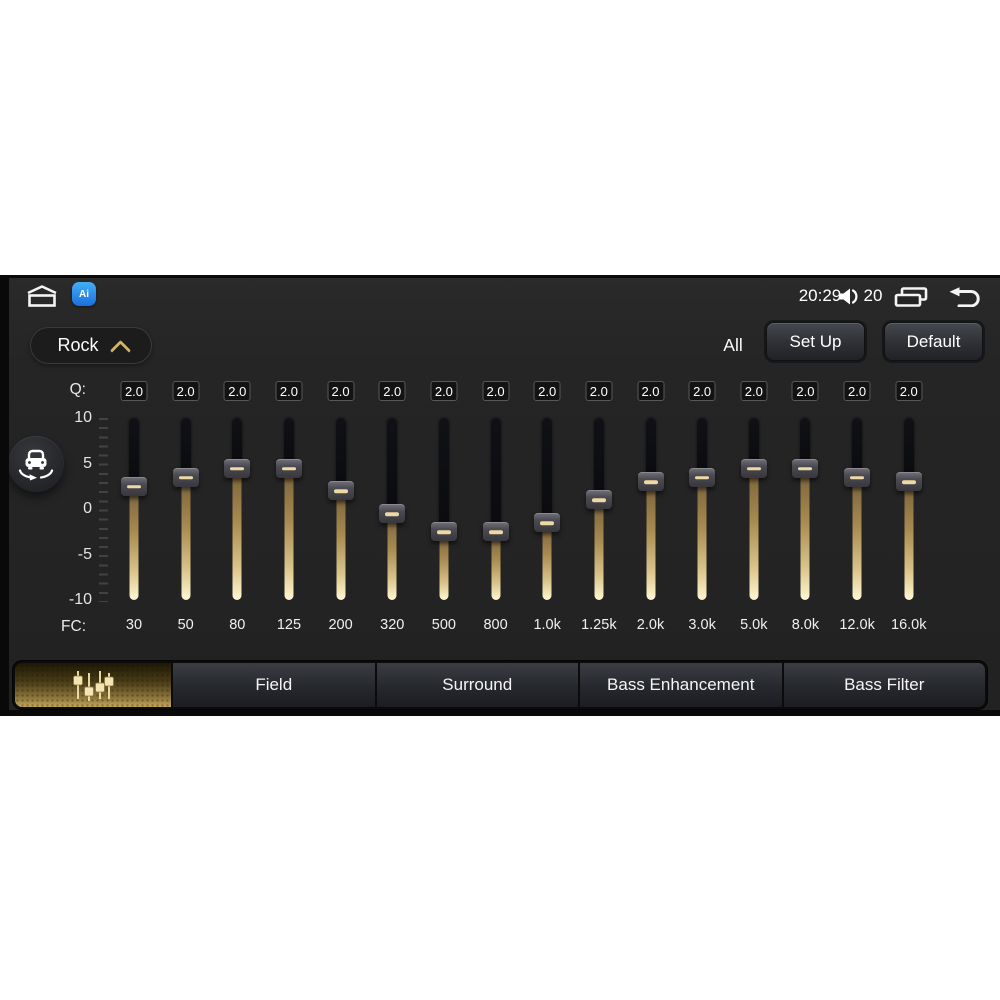 Image resolution: width=1000 pixels, height=1000 pixels. I want to click on preset-dropdown: Rock, so click(91, 345).